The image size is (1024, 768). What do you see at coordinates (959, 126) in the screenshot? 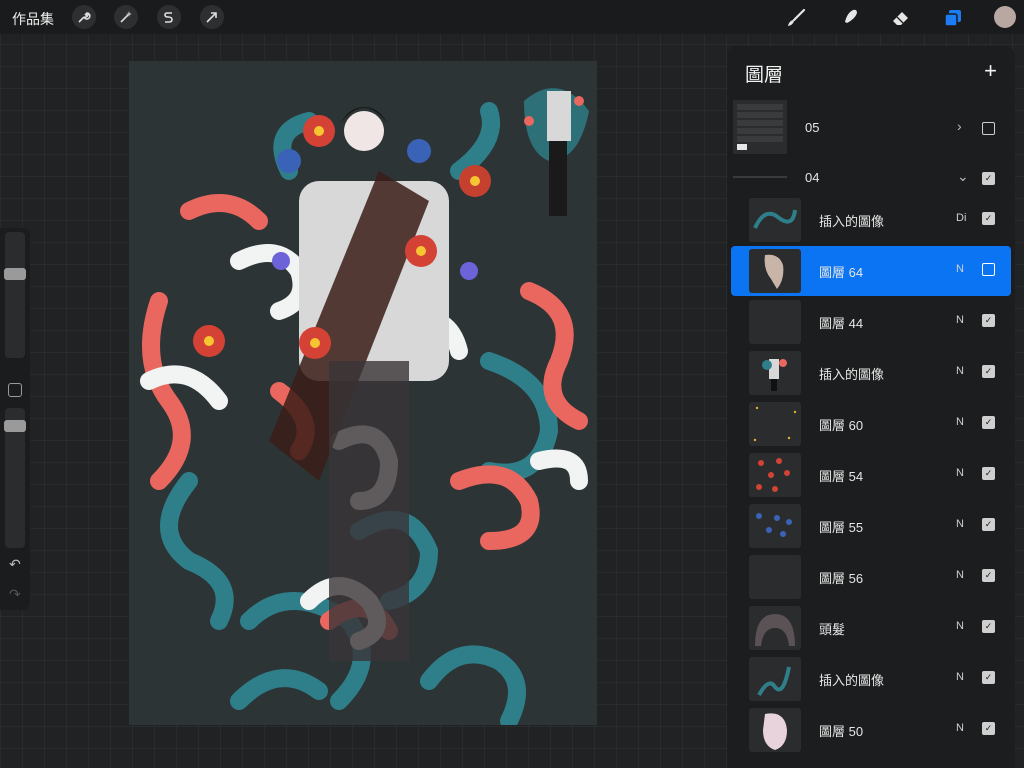
I see `chevron-right-icon: ›` at bounding box center [959, 126].